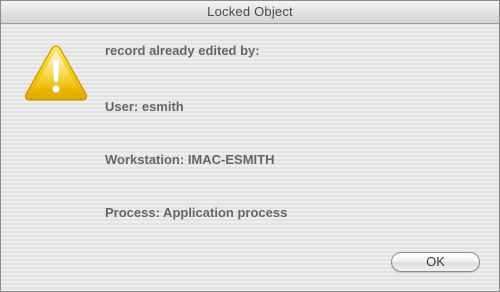  Describe the element at coordinates (56, 73) in the screenshot. I see `warning-icon` at that location.